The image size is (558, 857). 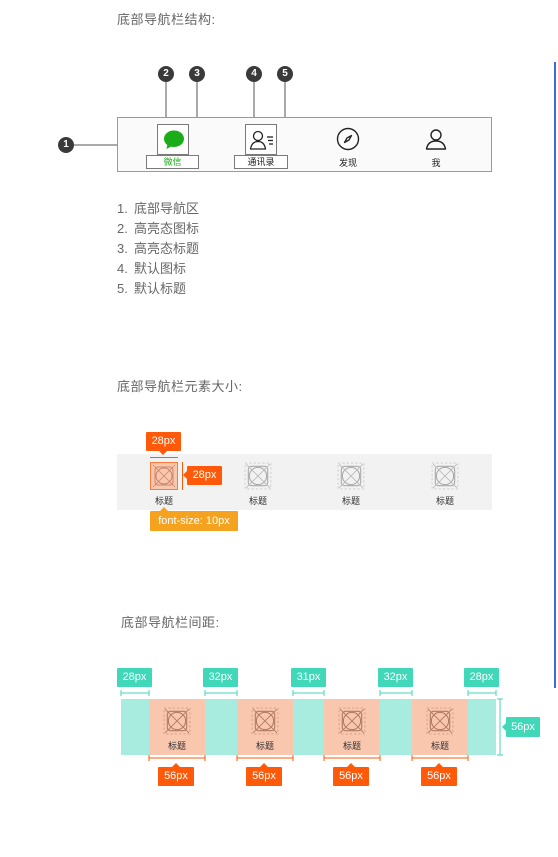 I want to click on highlight-icon-frame, so click(x=173, y=139).